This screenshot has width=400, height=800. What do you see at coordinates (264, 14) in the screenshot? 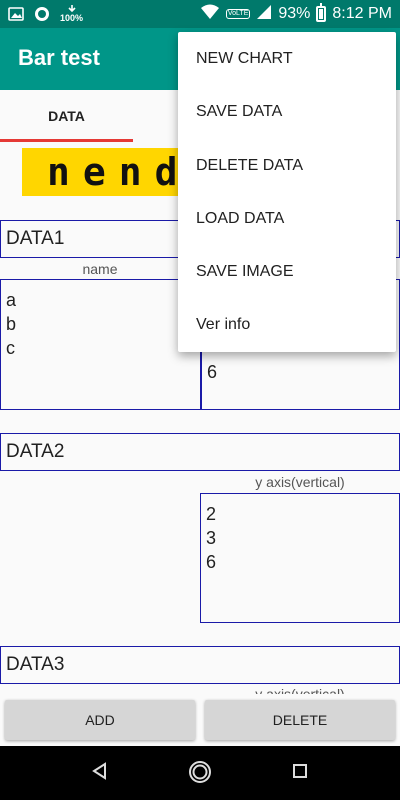
I see `signal-icon` at bounding box center [264, 14].